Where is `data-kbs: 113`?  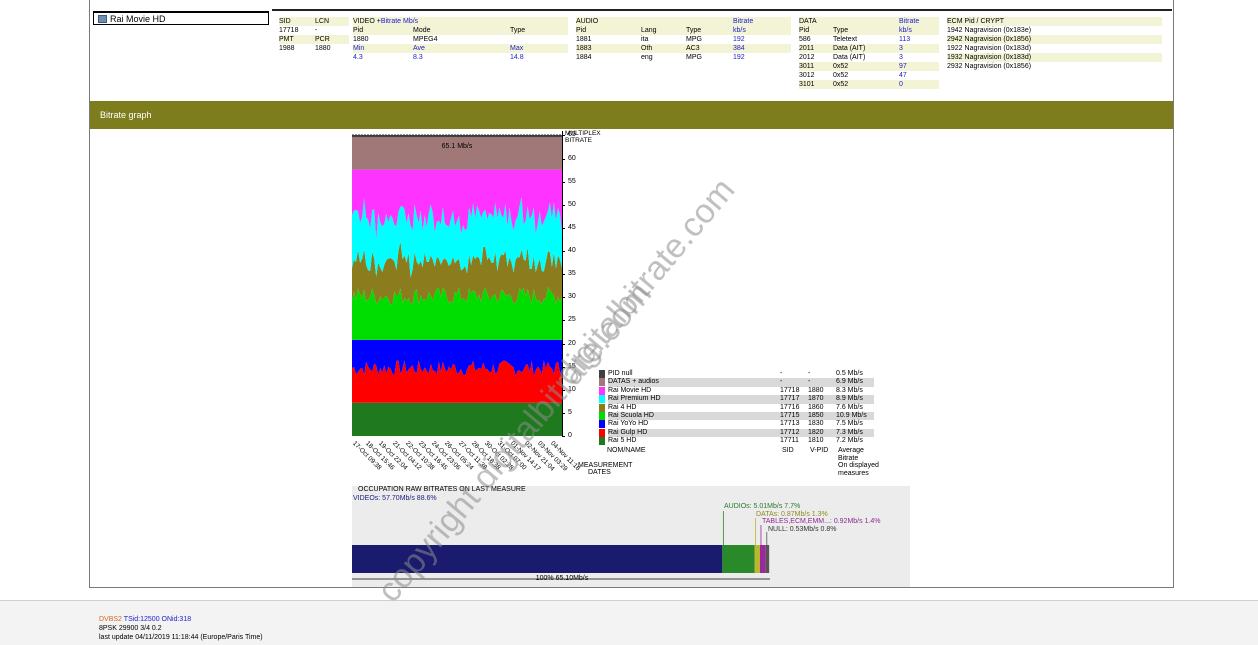 data-kbs: 113 is located at coordinates (905, 39).